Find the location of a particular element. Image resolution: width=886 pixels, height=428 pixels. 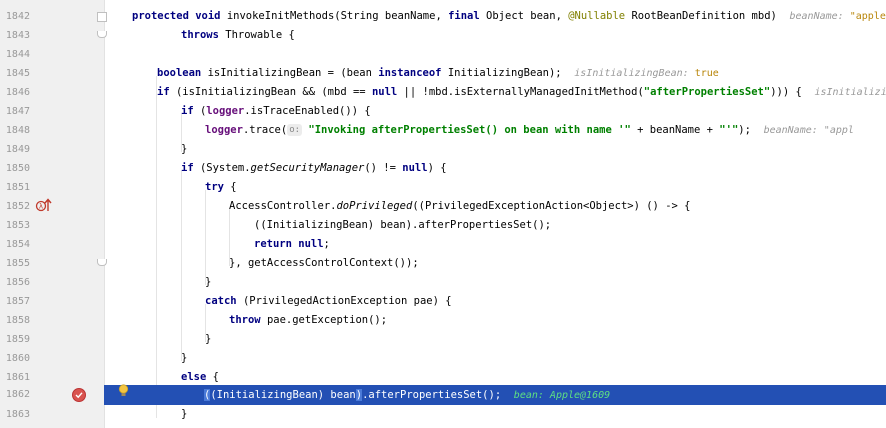

code-token: (isInitializingBean && (mbd == is located at coordinates (273, 92).